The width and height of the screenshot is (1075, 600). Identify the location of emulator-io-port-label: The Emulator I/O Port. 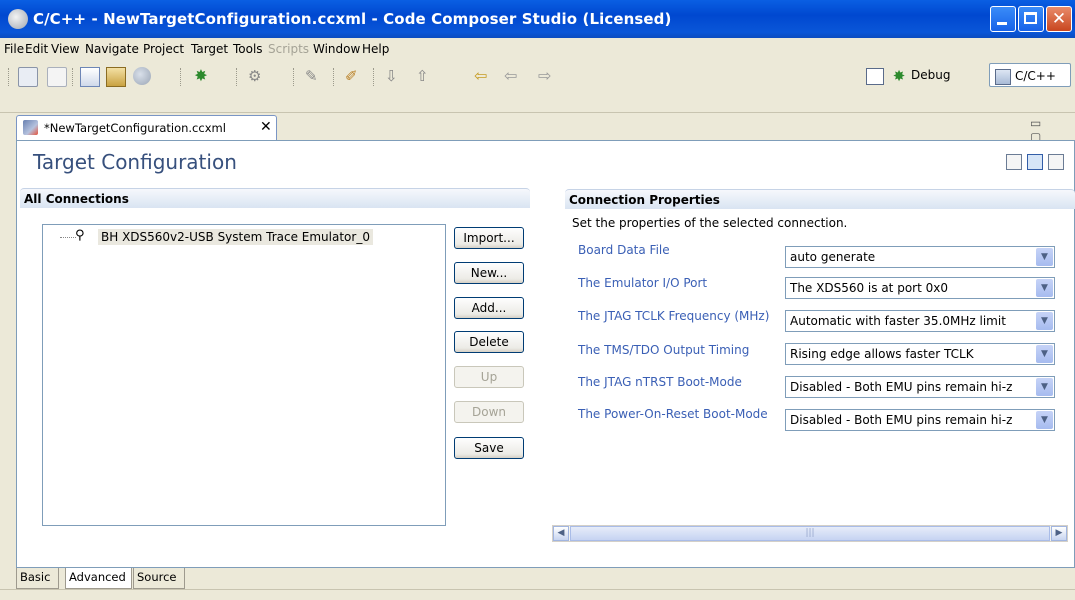
(643, 283).